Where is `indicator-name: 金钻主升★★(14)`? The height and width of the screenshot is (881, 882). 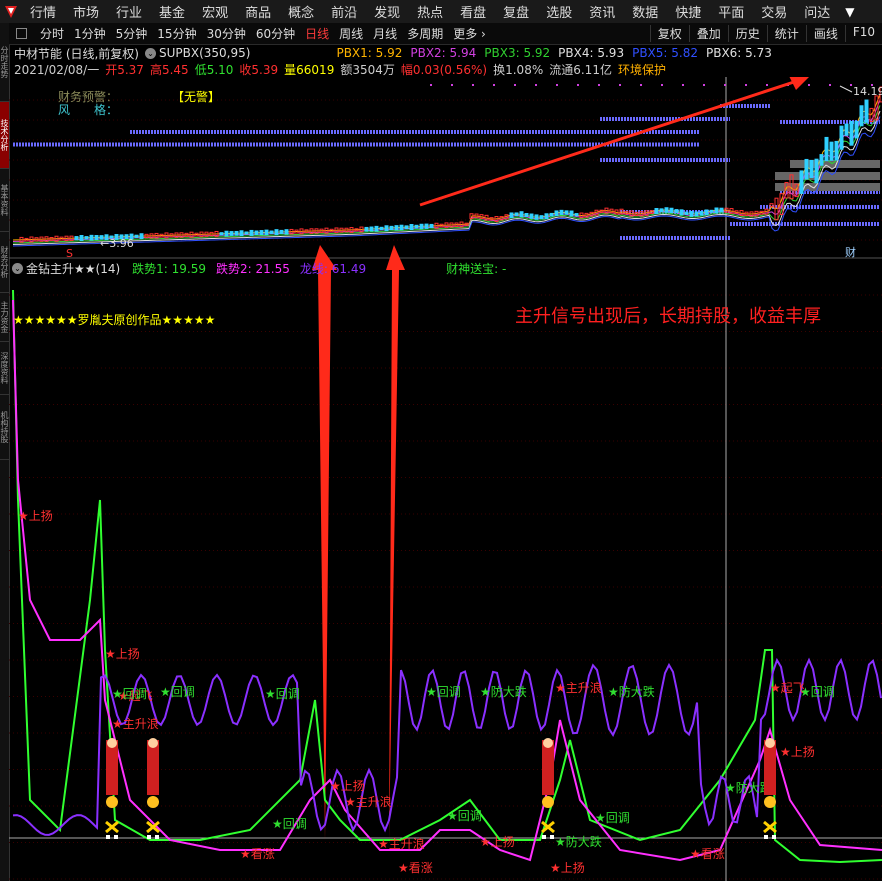
indicator-name: 金钻主升★★(14) is located at coordinates (73, 268).